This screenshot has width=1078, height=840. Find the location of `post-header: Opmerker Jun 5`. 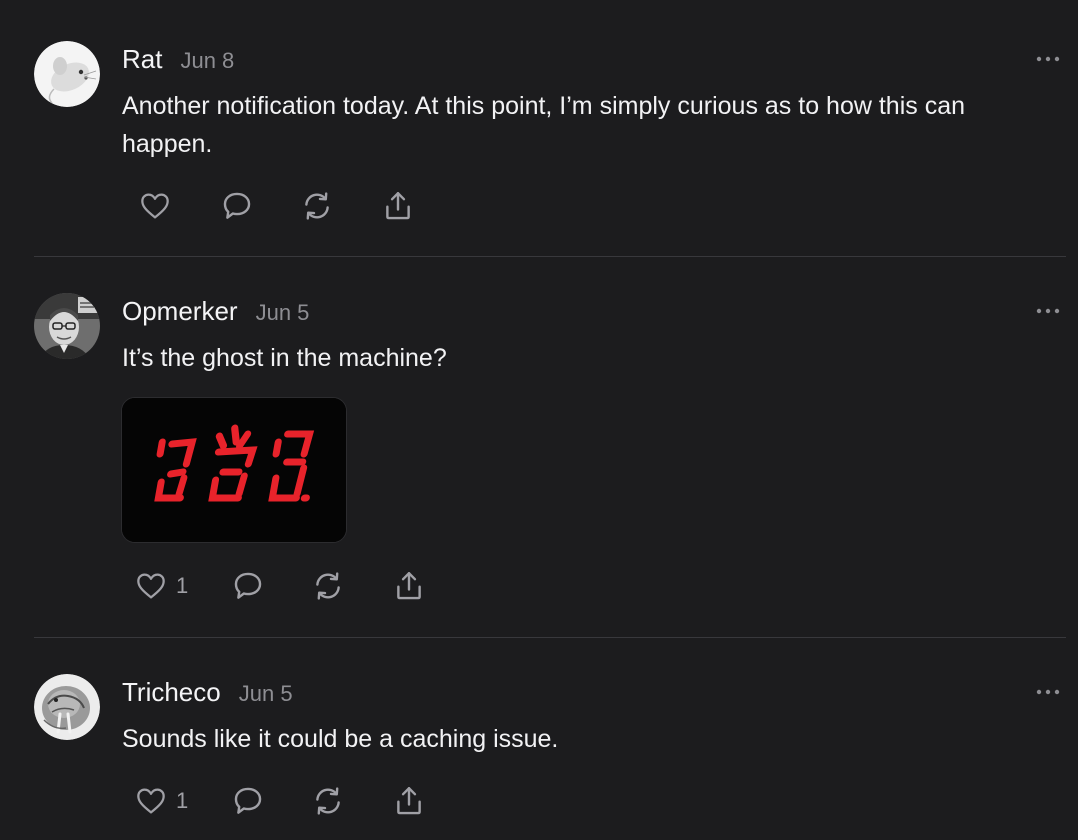

post-header: Opmerker Jun 5 is located at coordinates (215, 311).